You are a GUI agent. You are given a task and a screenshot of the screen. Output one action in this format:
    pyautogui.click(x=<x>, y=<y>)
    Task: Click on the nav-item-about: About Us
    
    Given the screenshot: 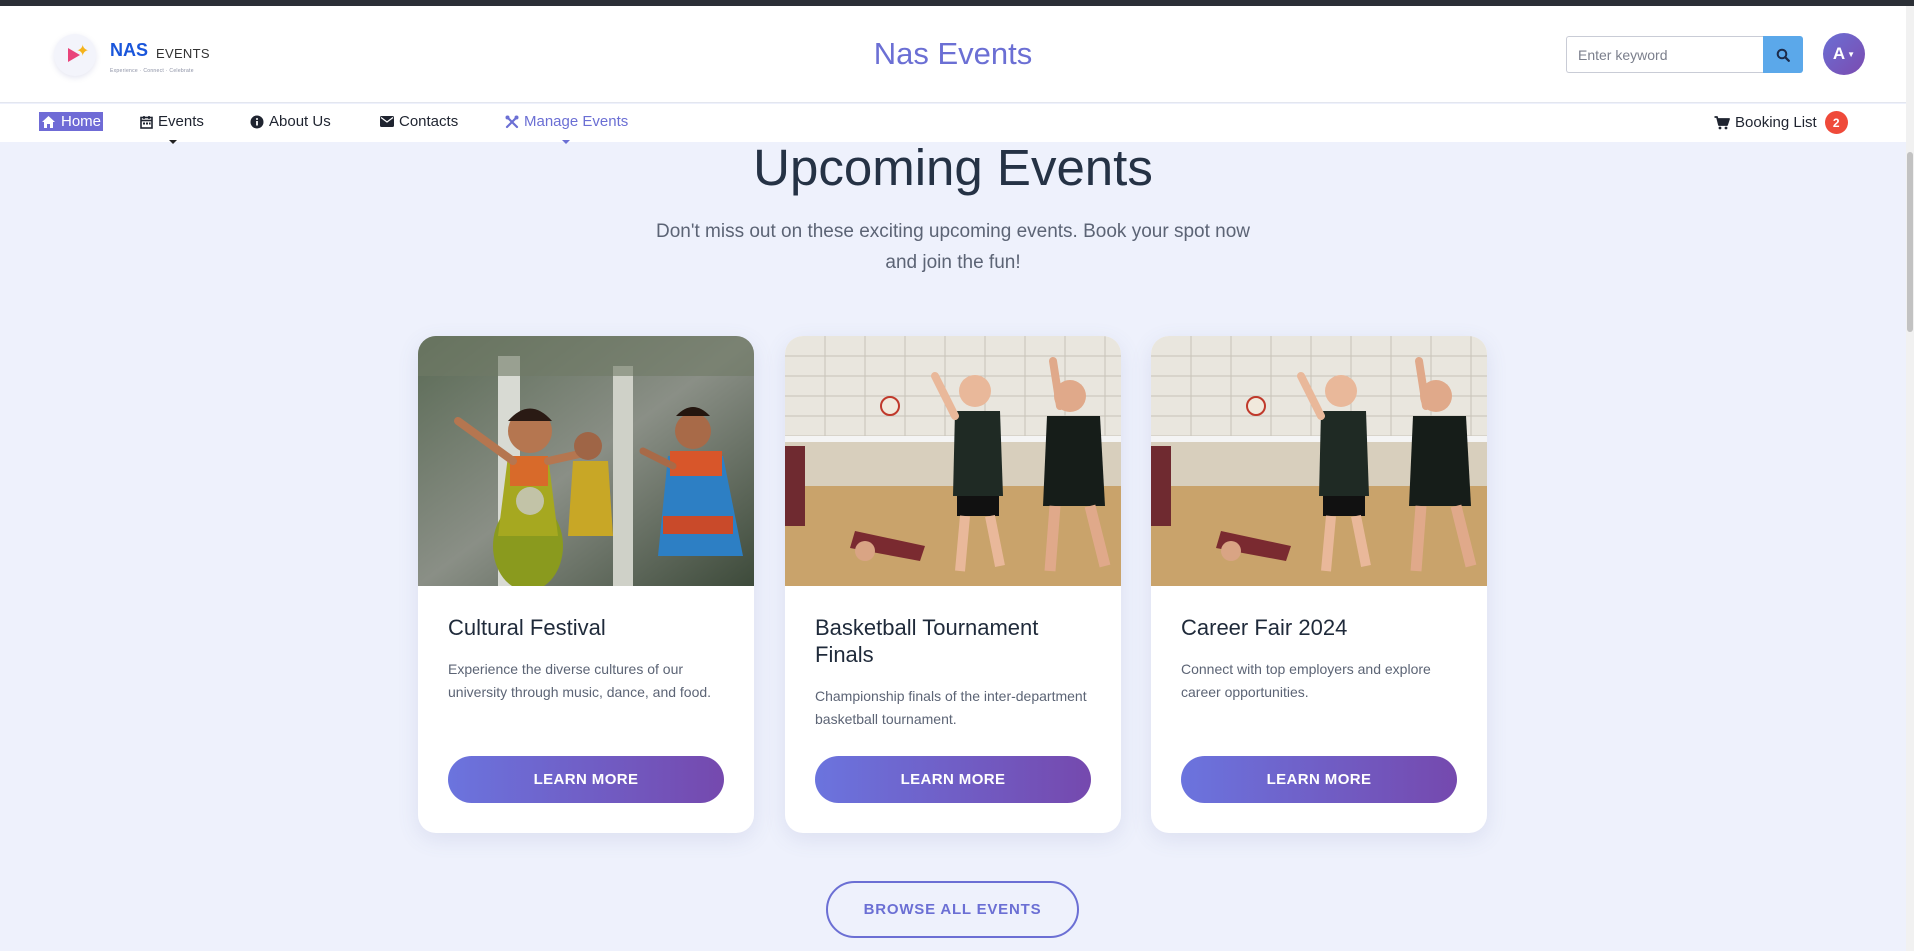 What is the action you would take?
    pyautogui.click(x=290, y=121)
    